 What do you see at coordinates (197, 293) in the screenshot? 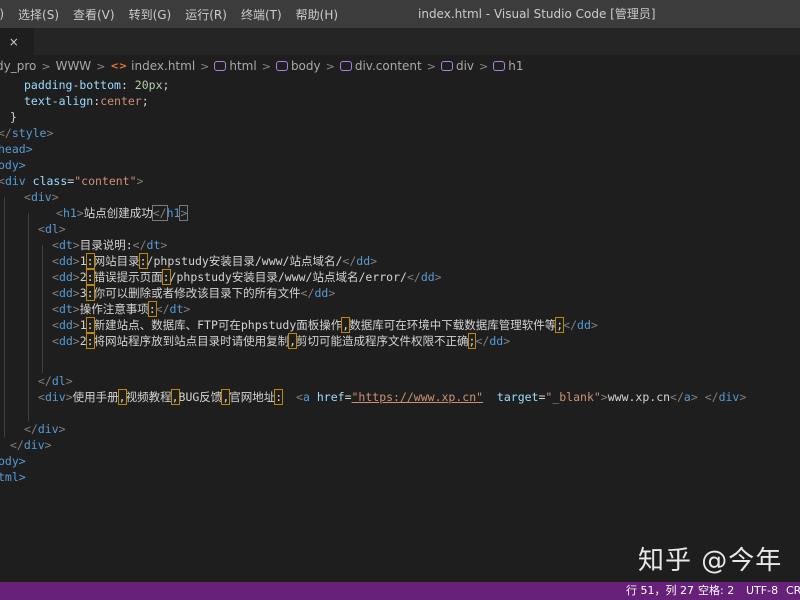
I see `dd-text: 你可以删除或者修改该目录下的所有文件` at bounding box center [197, 293].